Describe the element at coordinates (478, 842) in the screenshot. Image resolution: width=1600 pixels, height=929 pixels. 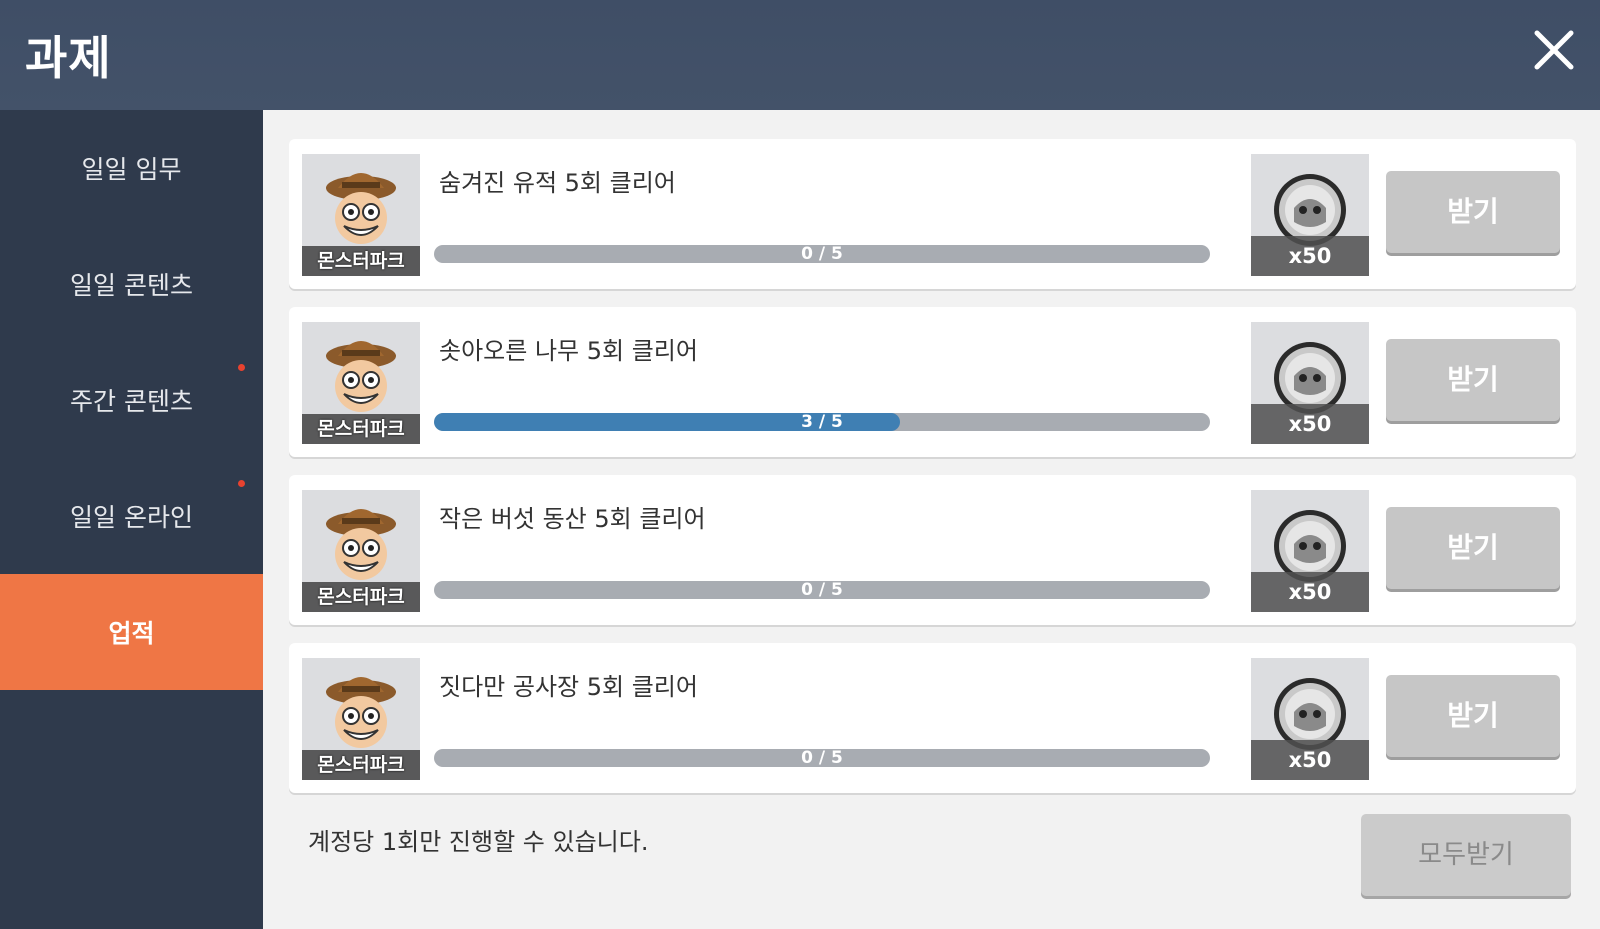
I see `footer-note: 계정당 1회만 진행할 수 있습니다.` at that location.